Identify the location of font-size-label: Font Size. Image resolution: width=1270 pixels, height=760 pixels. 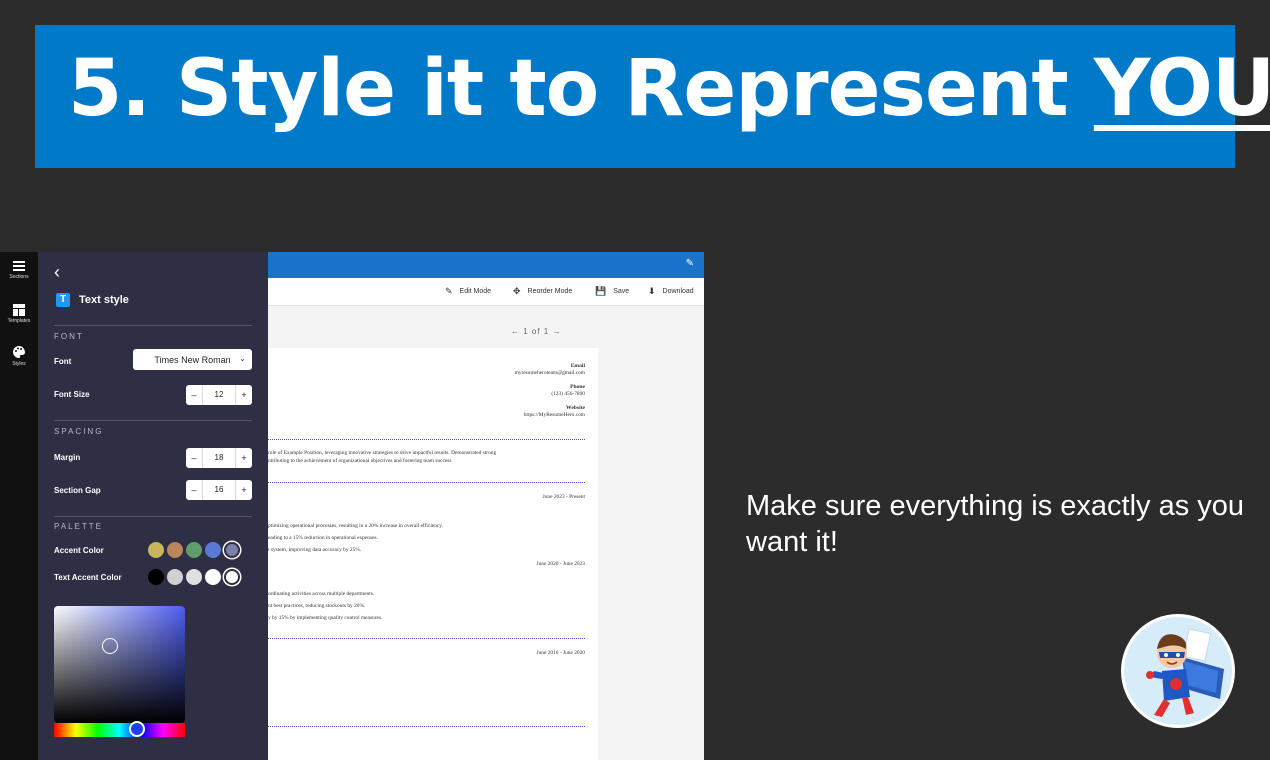
(72, 394).